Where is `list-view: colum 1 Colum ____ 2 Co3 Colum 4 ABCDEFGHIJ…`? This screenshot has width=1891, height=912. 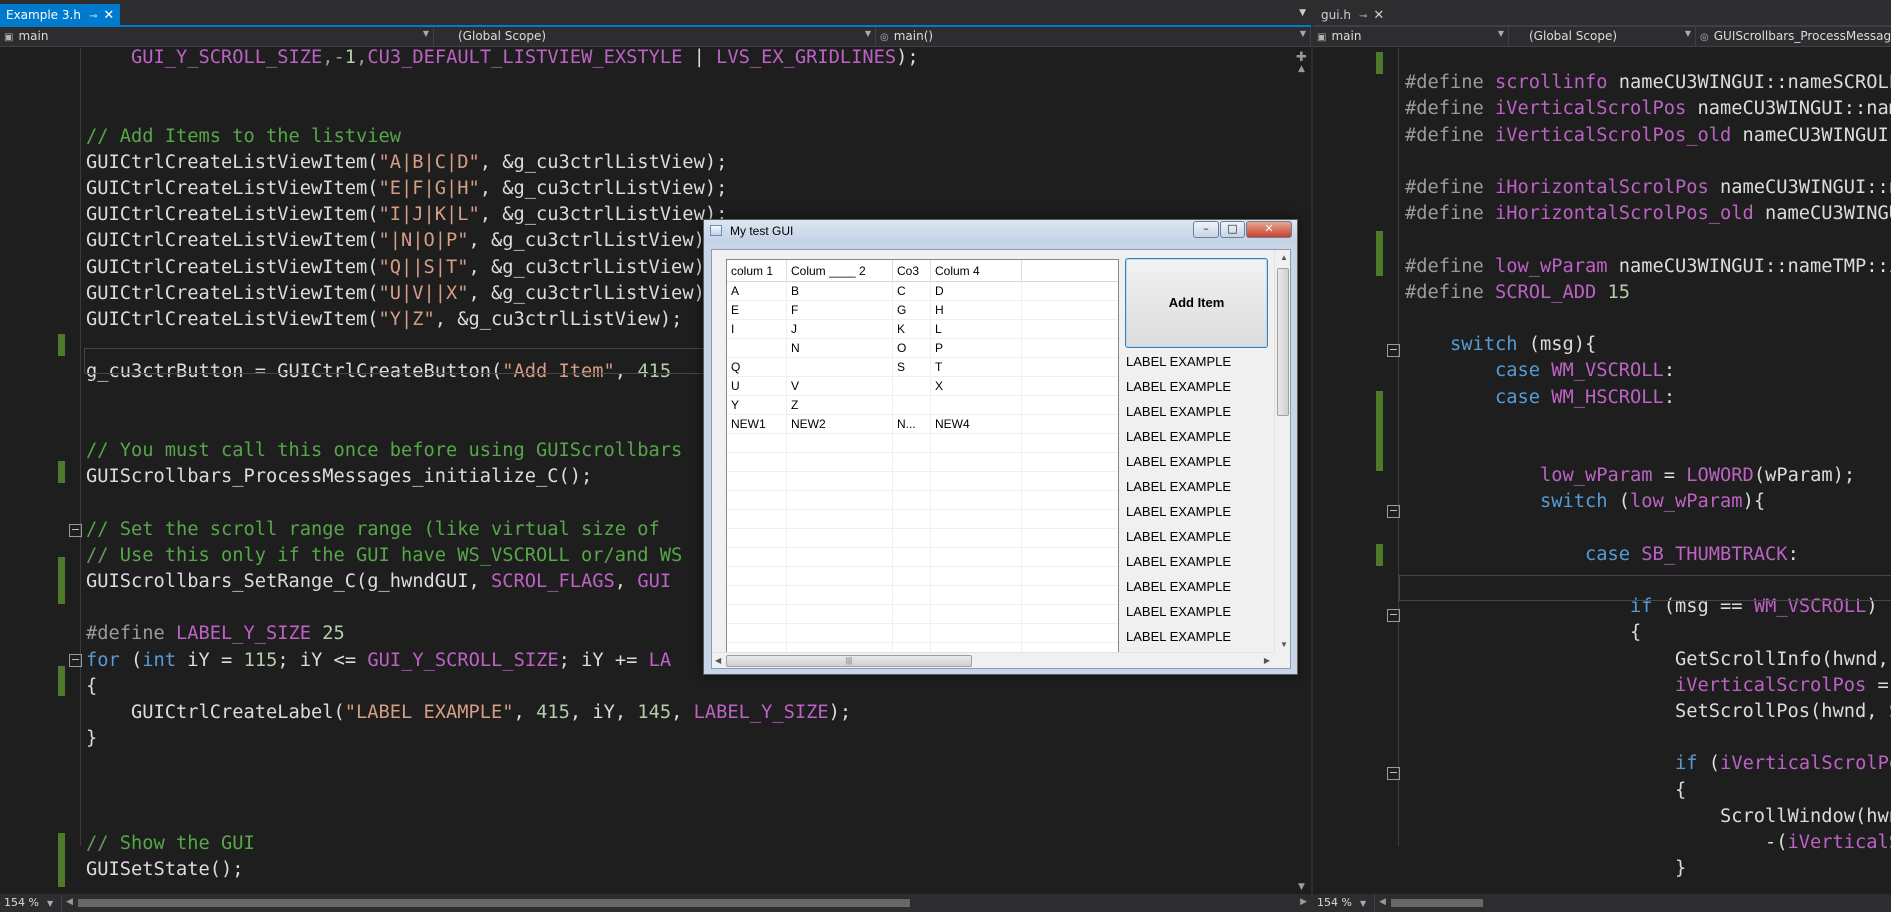
list-view: colum 1 Colum ____ 2 Co3 Colum 4 ABCDEFGHIJ… is located at coordinates (922, 461).